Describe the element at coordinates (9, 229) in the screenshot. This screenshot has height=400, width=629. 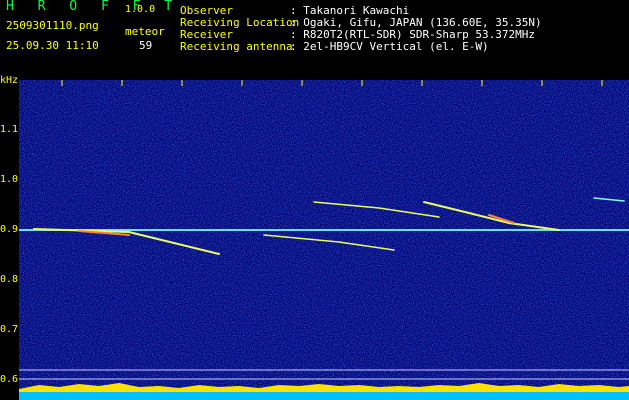
I see `y-tick-0-9: 0.9` at that location.